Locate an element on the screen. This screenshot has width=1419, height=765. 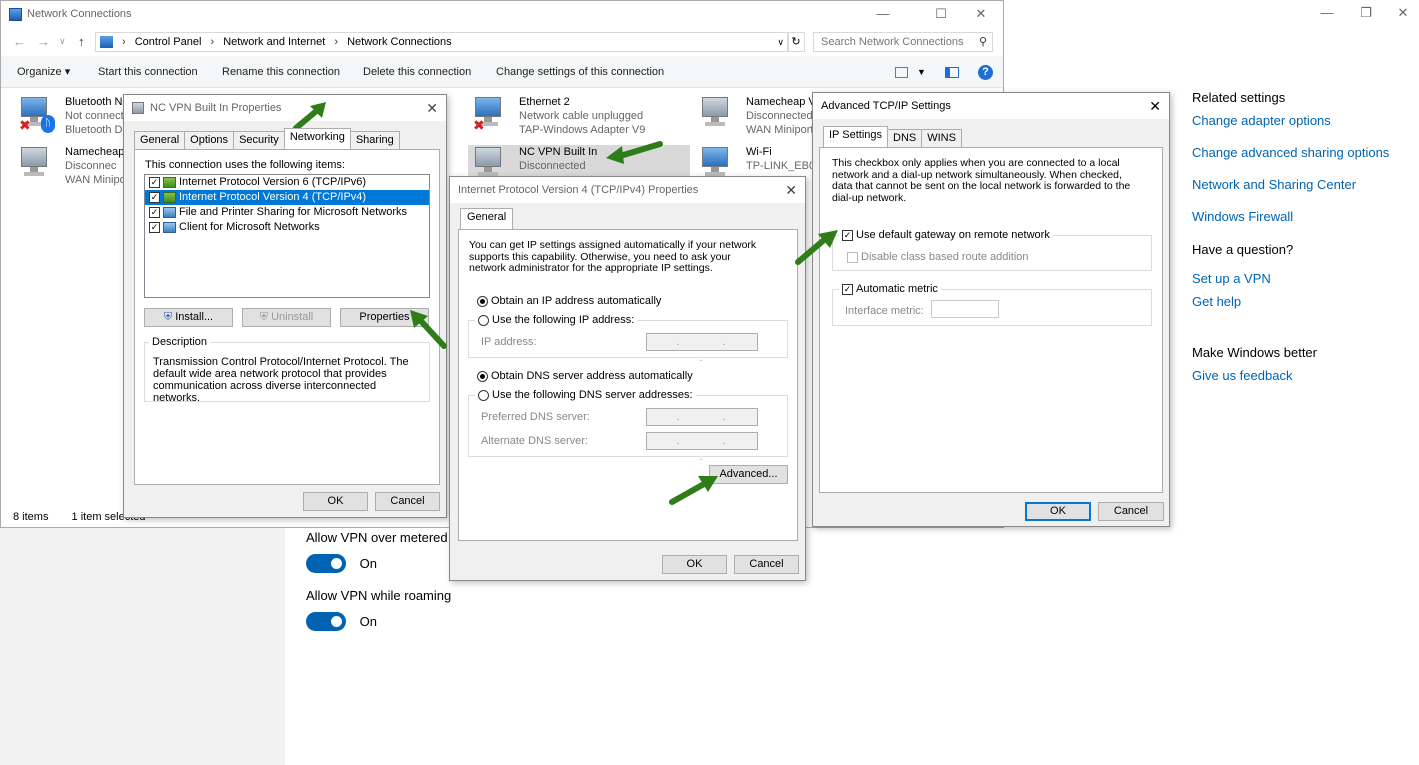
back-arrow-icon: ← is located at coordinates (19, 41).